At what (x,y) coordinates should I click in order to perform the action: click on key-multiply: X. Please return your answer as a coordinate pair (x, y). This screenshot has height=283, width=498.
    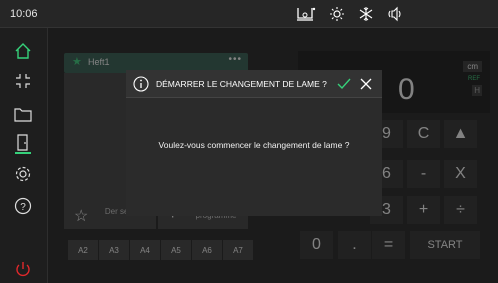
    Looking at the image, I should click on (460, 174).